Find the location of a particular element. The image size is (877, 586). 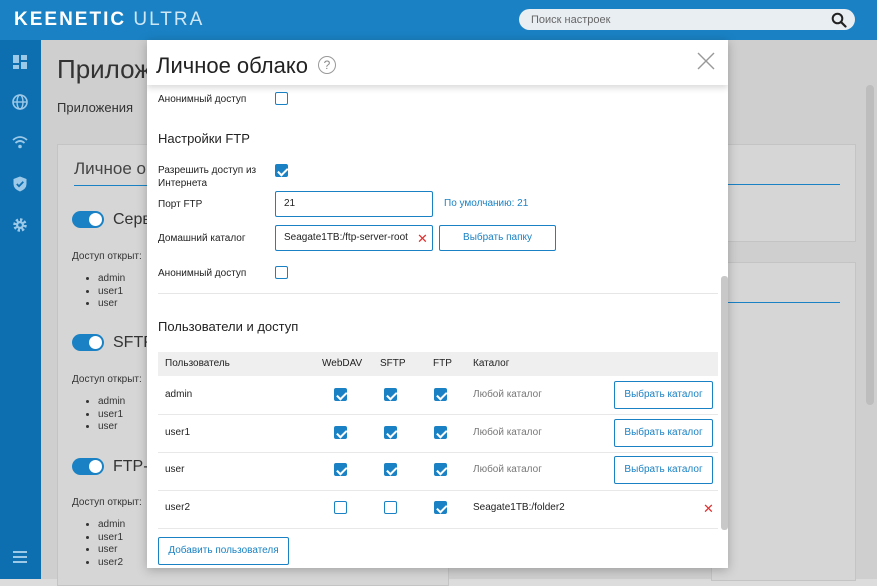

catalog-value: Seagate1TB:/folder2 is located at coordinates (519, 507).